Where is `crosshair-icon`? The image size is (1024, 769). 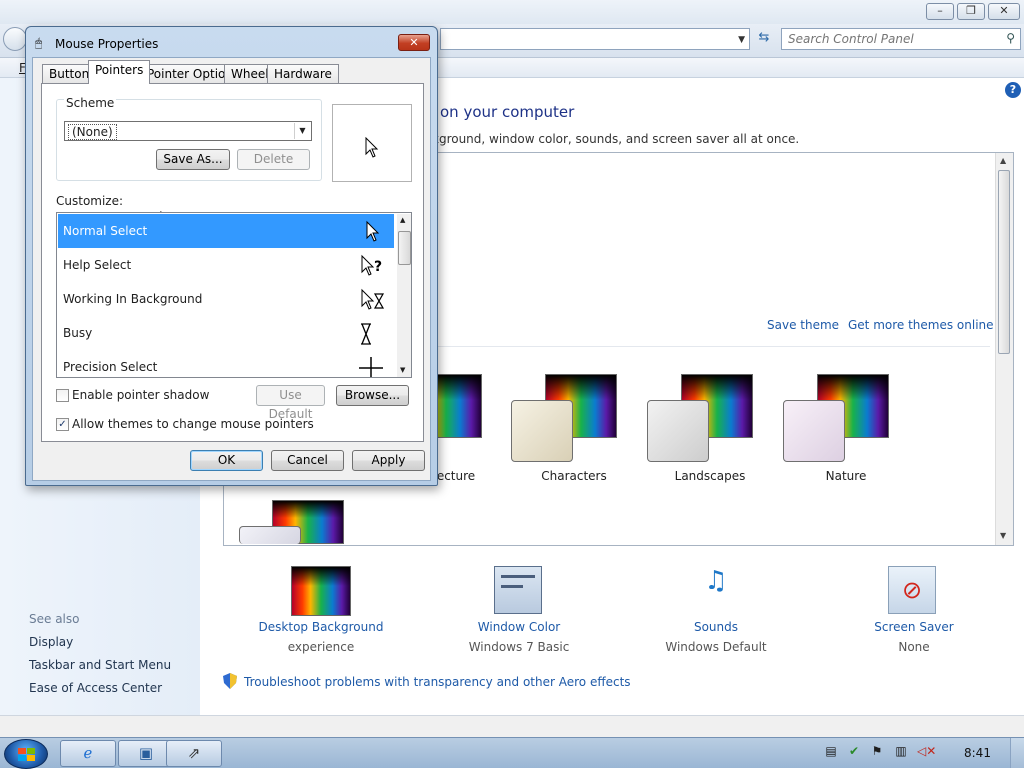
crosshair-icon is located at coordinates (371, 367).